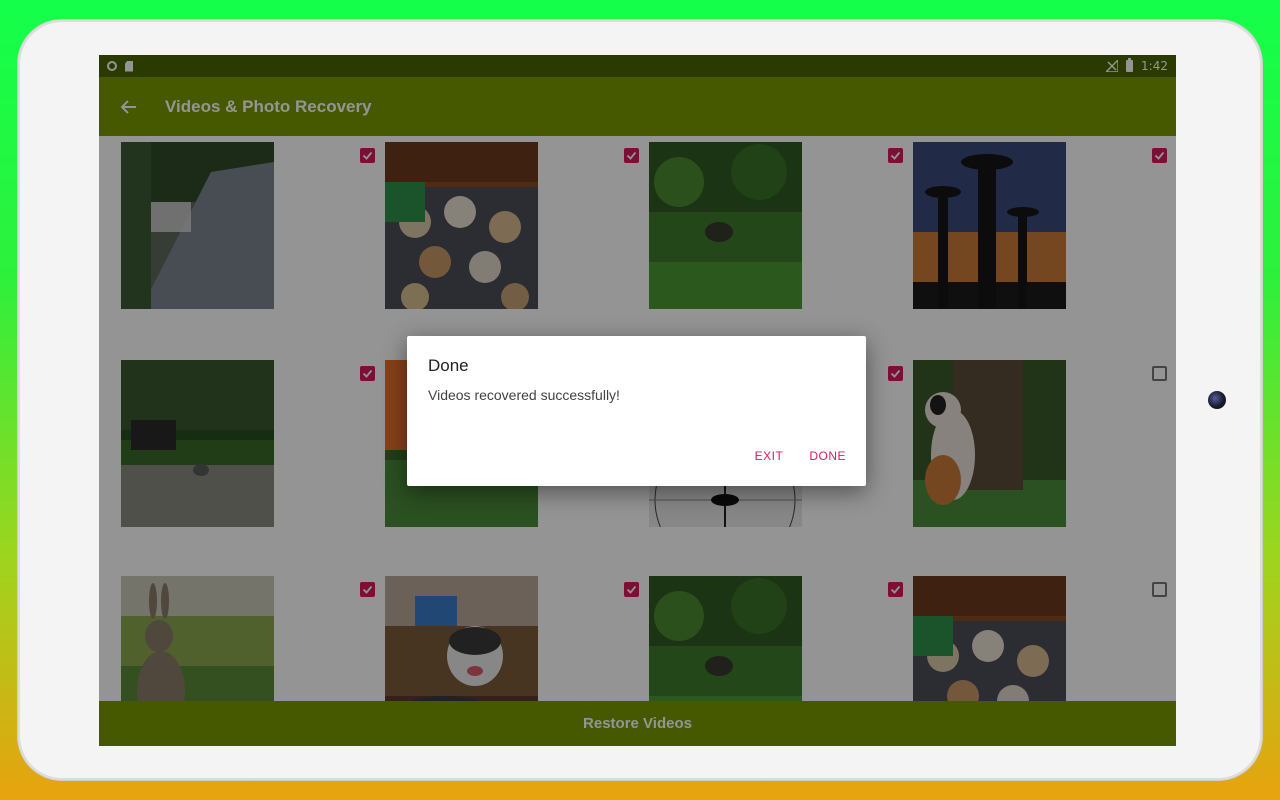  I want to click on dialog-message: Videos recovered successfully!, so click(524, 395).